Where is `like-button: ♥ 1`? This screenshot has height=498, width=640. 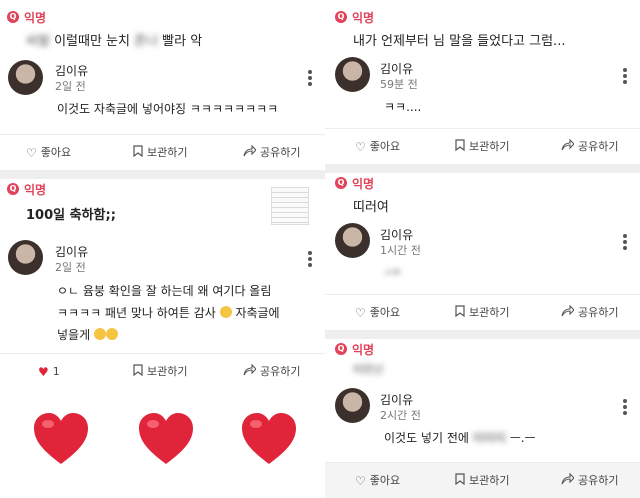
like-button: ♥ 1 is located at coordinates (49, 372).